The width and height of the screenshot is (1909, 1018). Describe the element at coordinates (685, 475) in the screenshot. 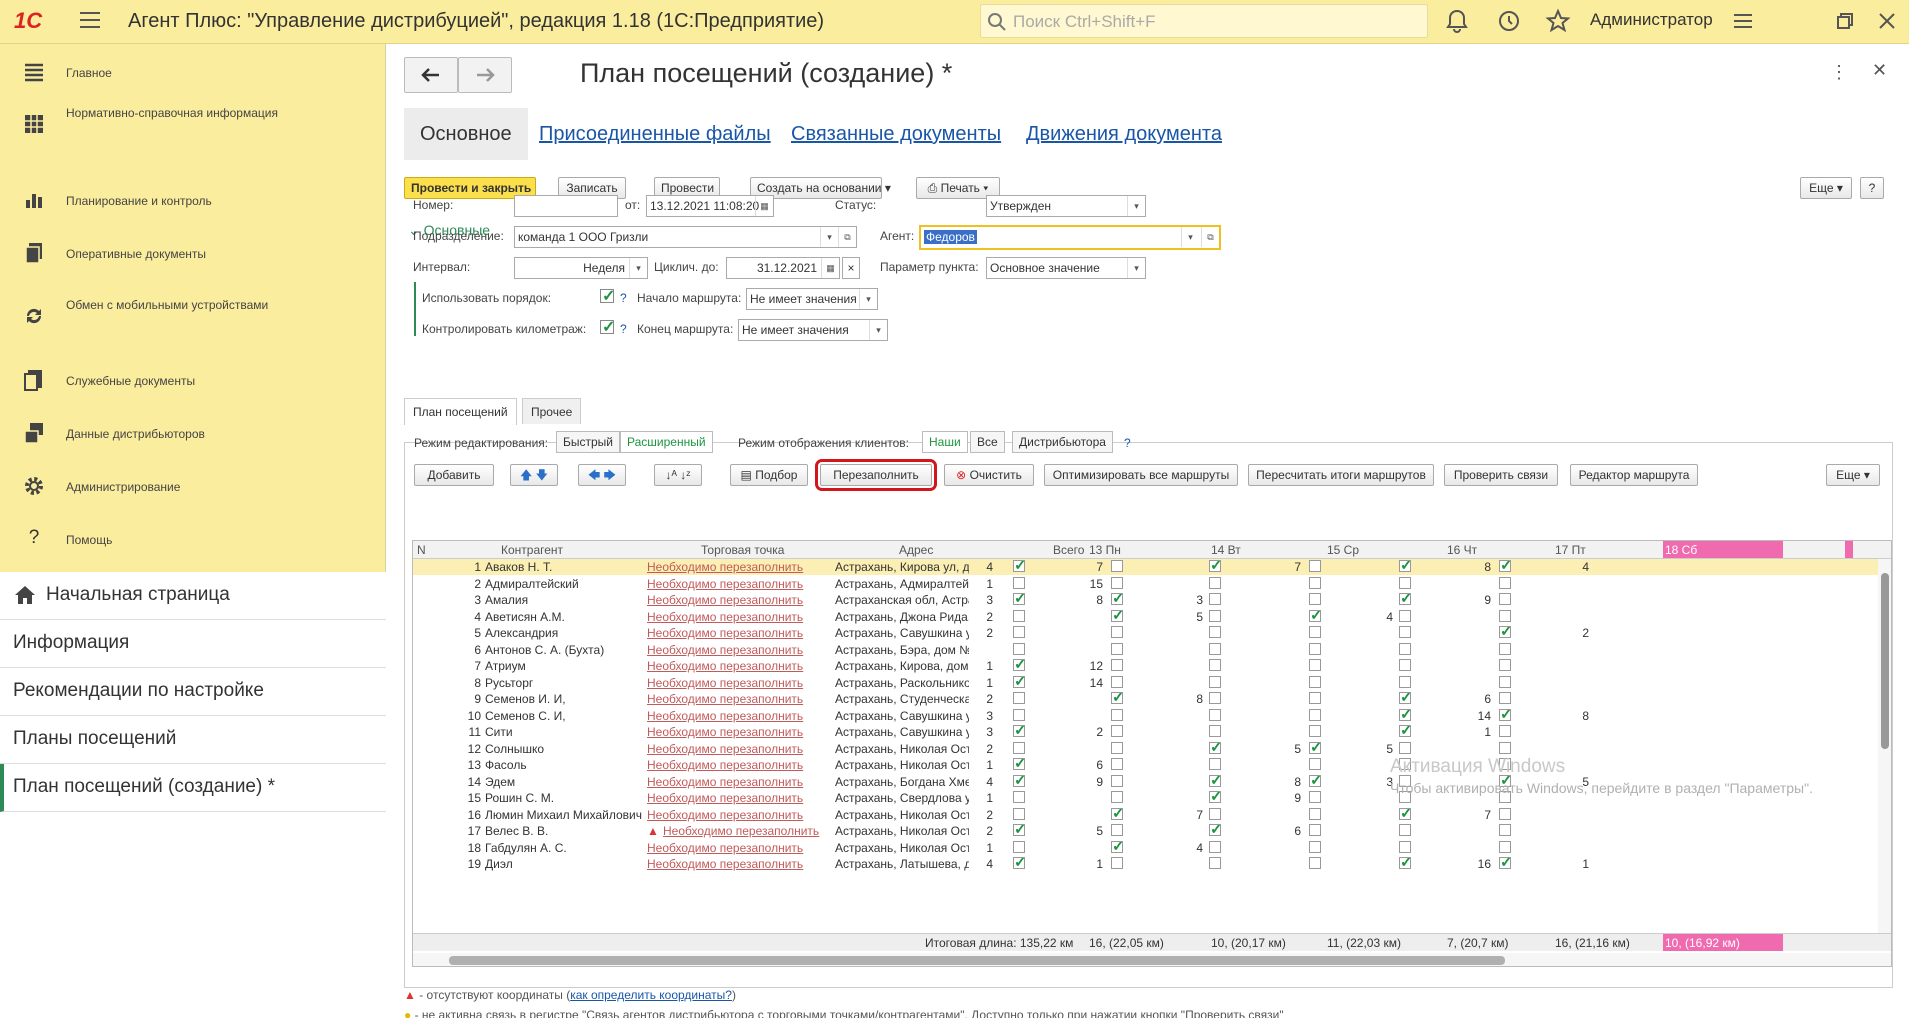

I see `sort-desc-icon: ↓ᶻ` at that location.